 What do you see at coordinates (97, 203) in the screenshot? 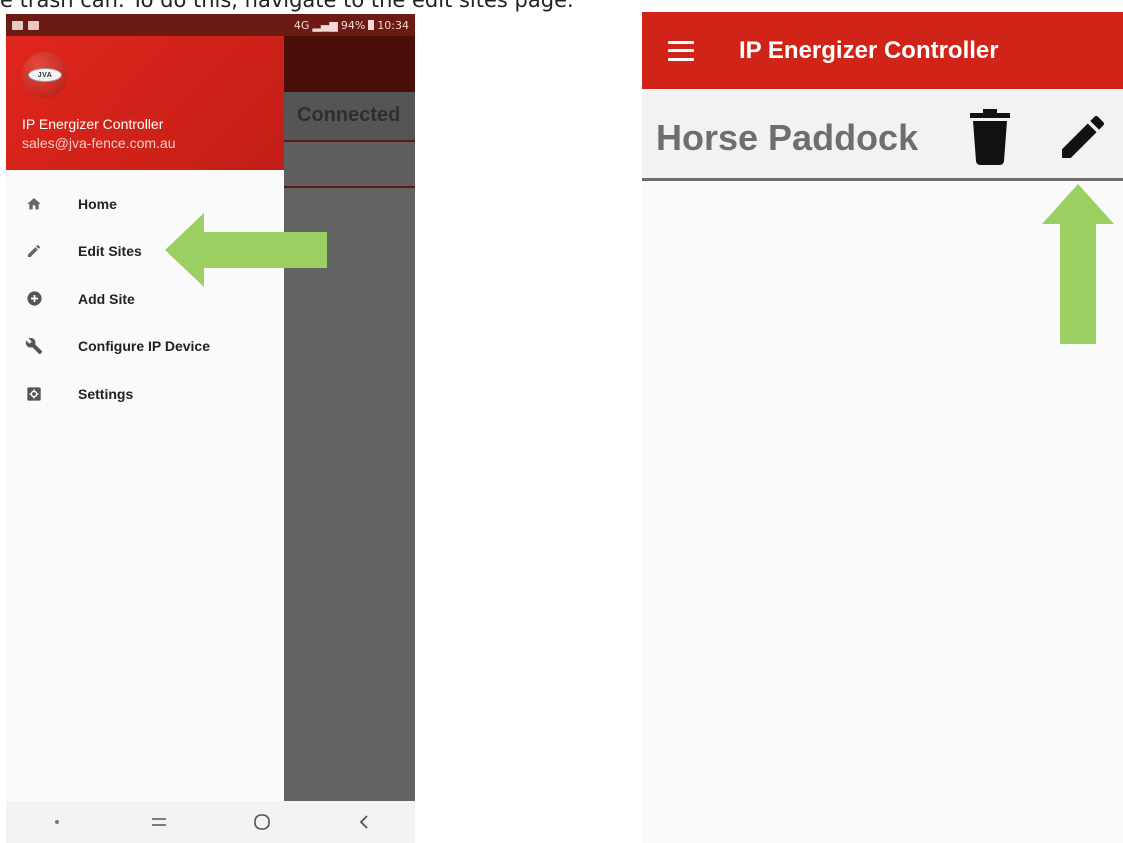
I see `menu-item-label: Home` at bounding box center [97, 203].